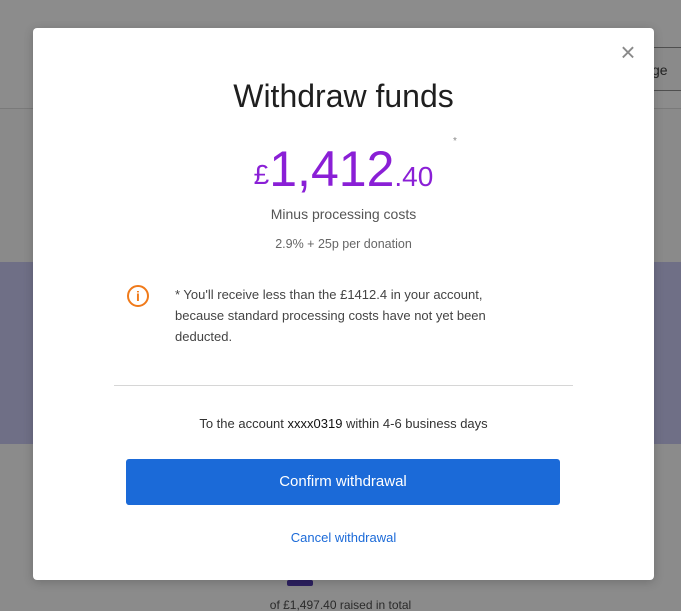  What do you see at coordinates (343, 96) in the screenshot?
I see `modal-title: Withdraw funds` at bounding box center [343, 96].